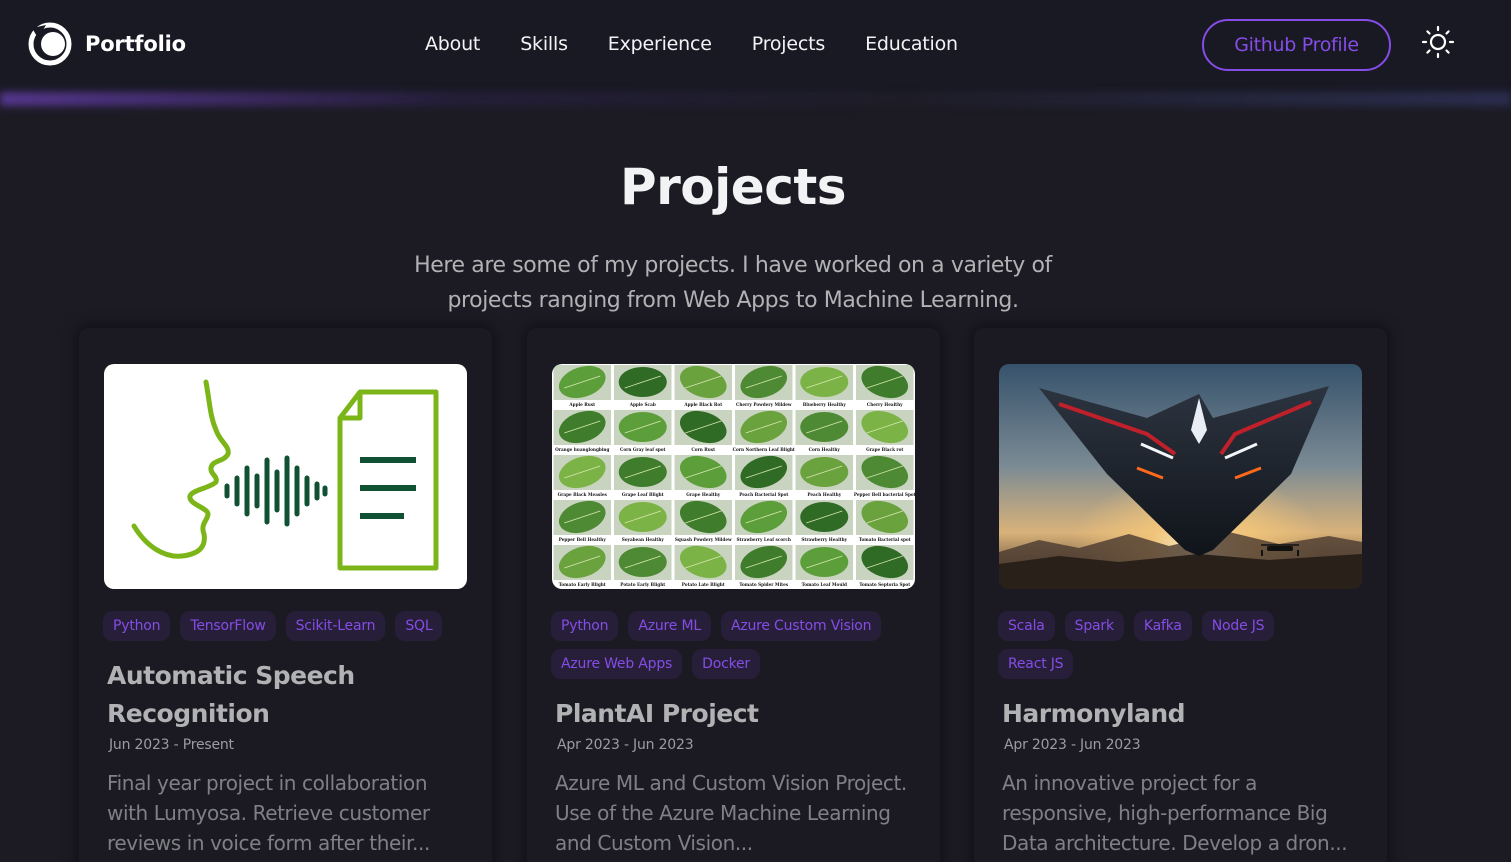 The width and height of the screenshot is (1511, 862). What do you see at coordinates (582, 431) in the screenshot?
I see `leaf-thumbnail: Orange huanglongbing` at bounding box center [582, 431].